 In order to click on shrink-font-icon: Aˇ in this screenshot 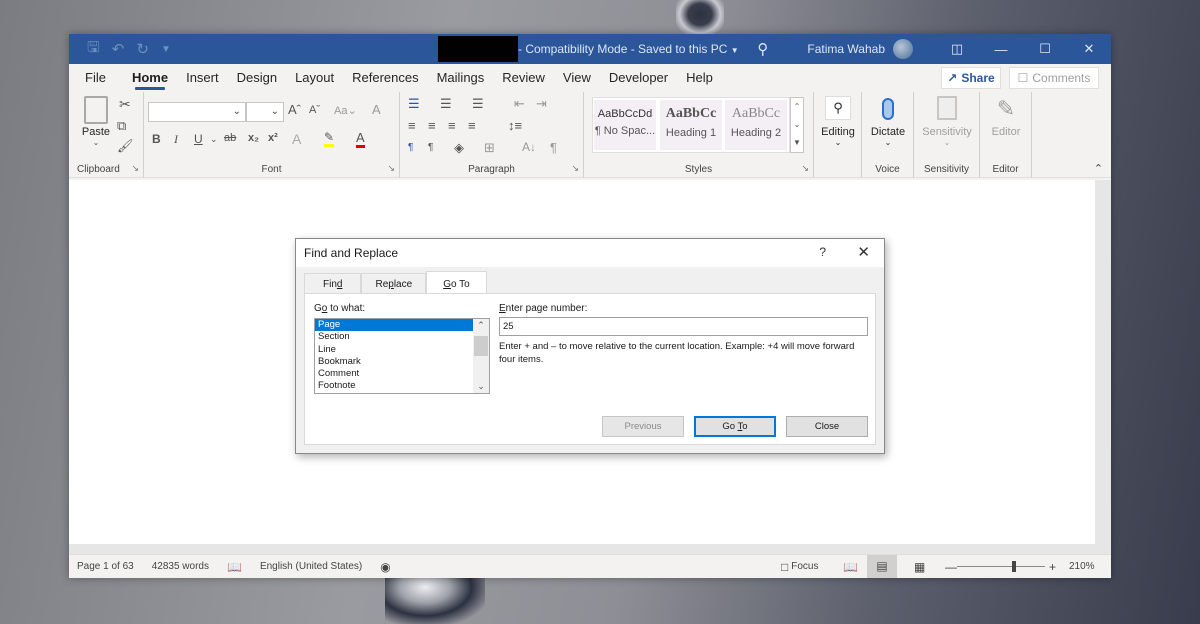, I will do `click(314, 110)`.